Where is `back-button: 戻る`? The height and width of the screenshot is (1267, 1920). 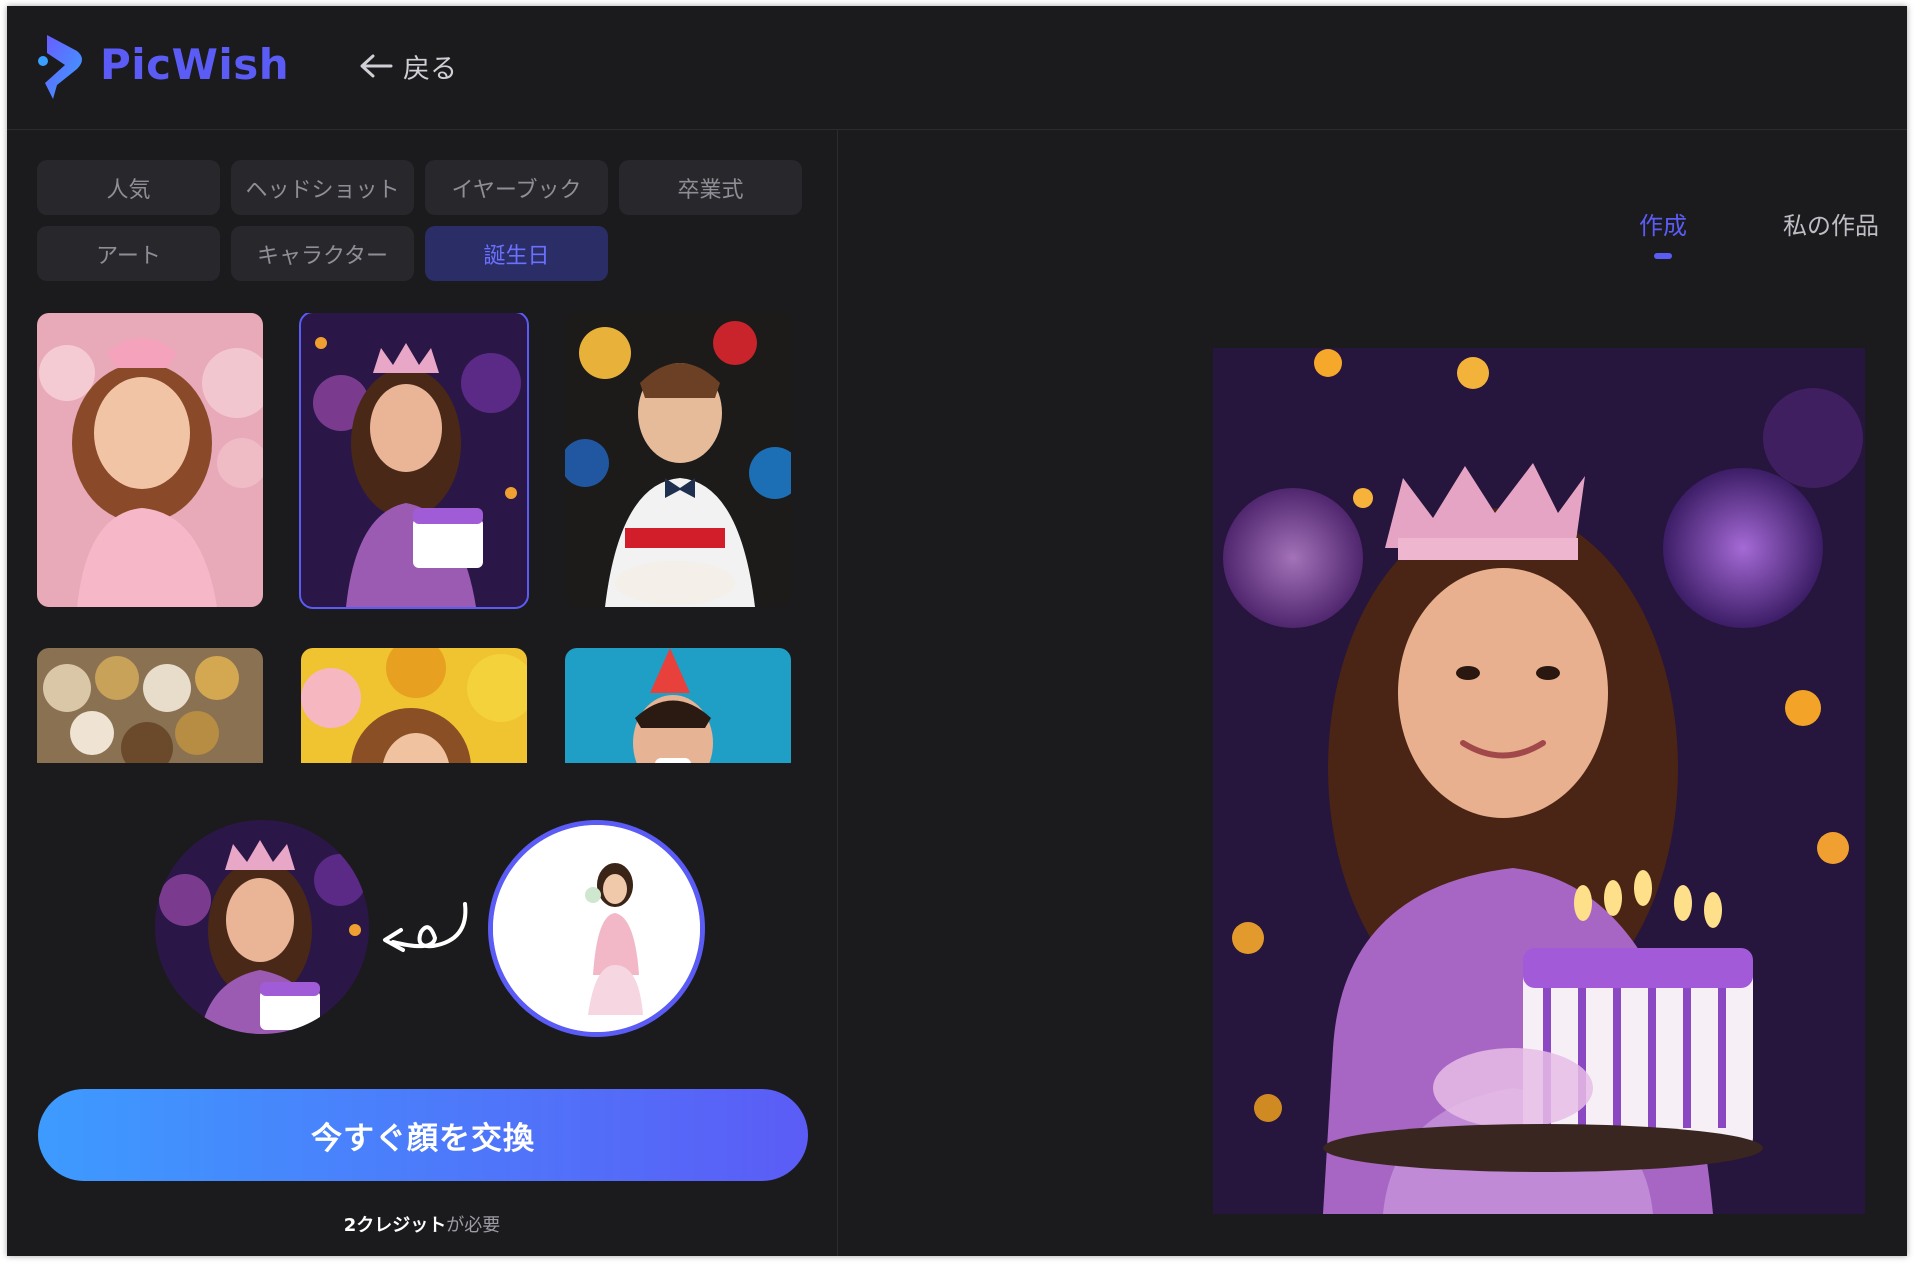
back-button: 戻る is located at coordinates (407, 66).